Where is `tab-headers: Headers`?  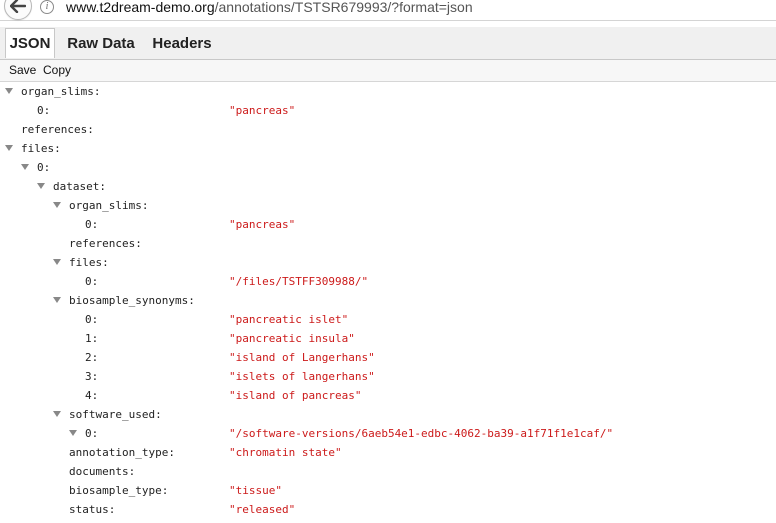
tab-headers: Headers is located at coordinates (182, 44).